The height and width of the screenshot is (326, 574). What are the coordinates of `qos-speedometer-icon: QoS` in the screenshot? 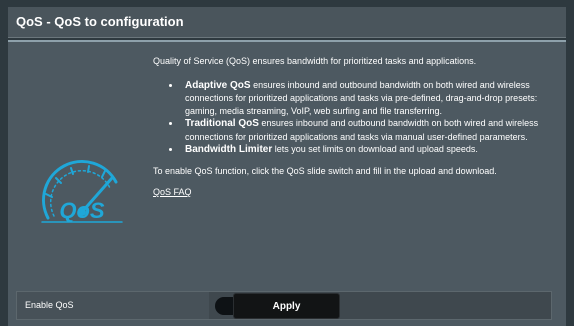 It's located at (82, 195).